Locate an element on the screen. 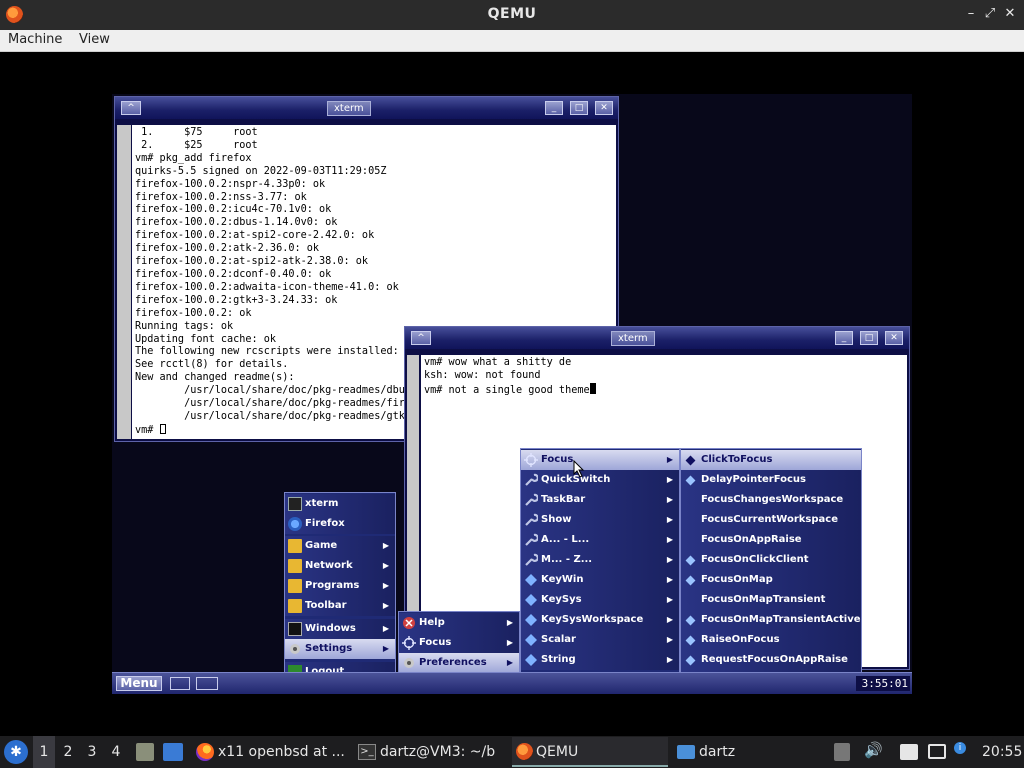 The height and width of the screenshot is (768, 1024). root-menu-item-label: Network is located at coordinates (329, 565).